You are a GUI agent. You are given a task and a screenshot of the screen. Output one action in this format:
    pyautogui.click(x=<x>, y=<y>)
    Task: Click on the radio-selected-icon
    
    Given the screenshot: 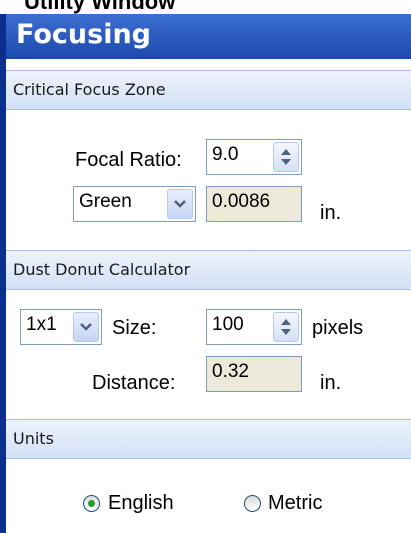 What is the action you would take?
    pyautogui.click(x=91, y=503)
    